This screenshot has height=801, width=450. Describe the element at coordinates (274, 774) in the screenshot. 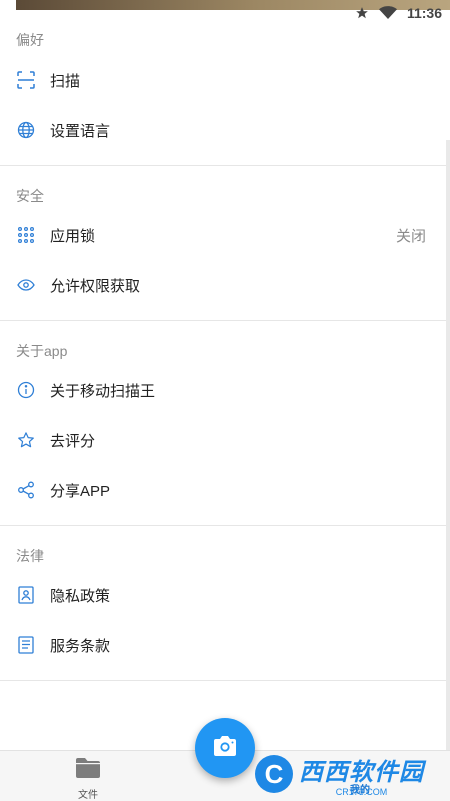

I see `watermark-logo-icon: C` at that location.